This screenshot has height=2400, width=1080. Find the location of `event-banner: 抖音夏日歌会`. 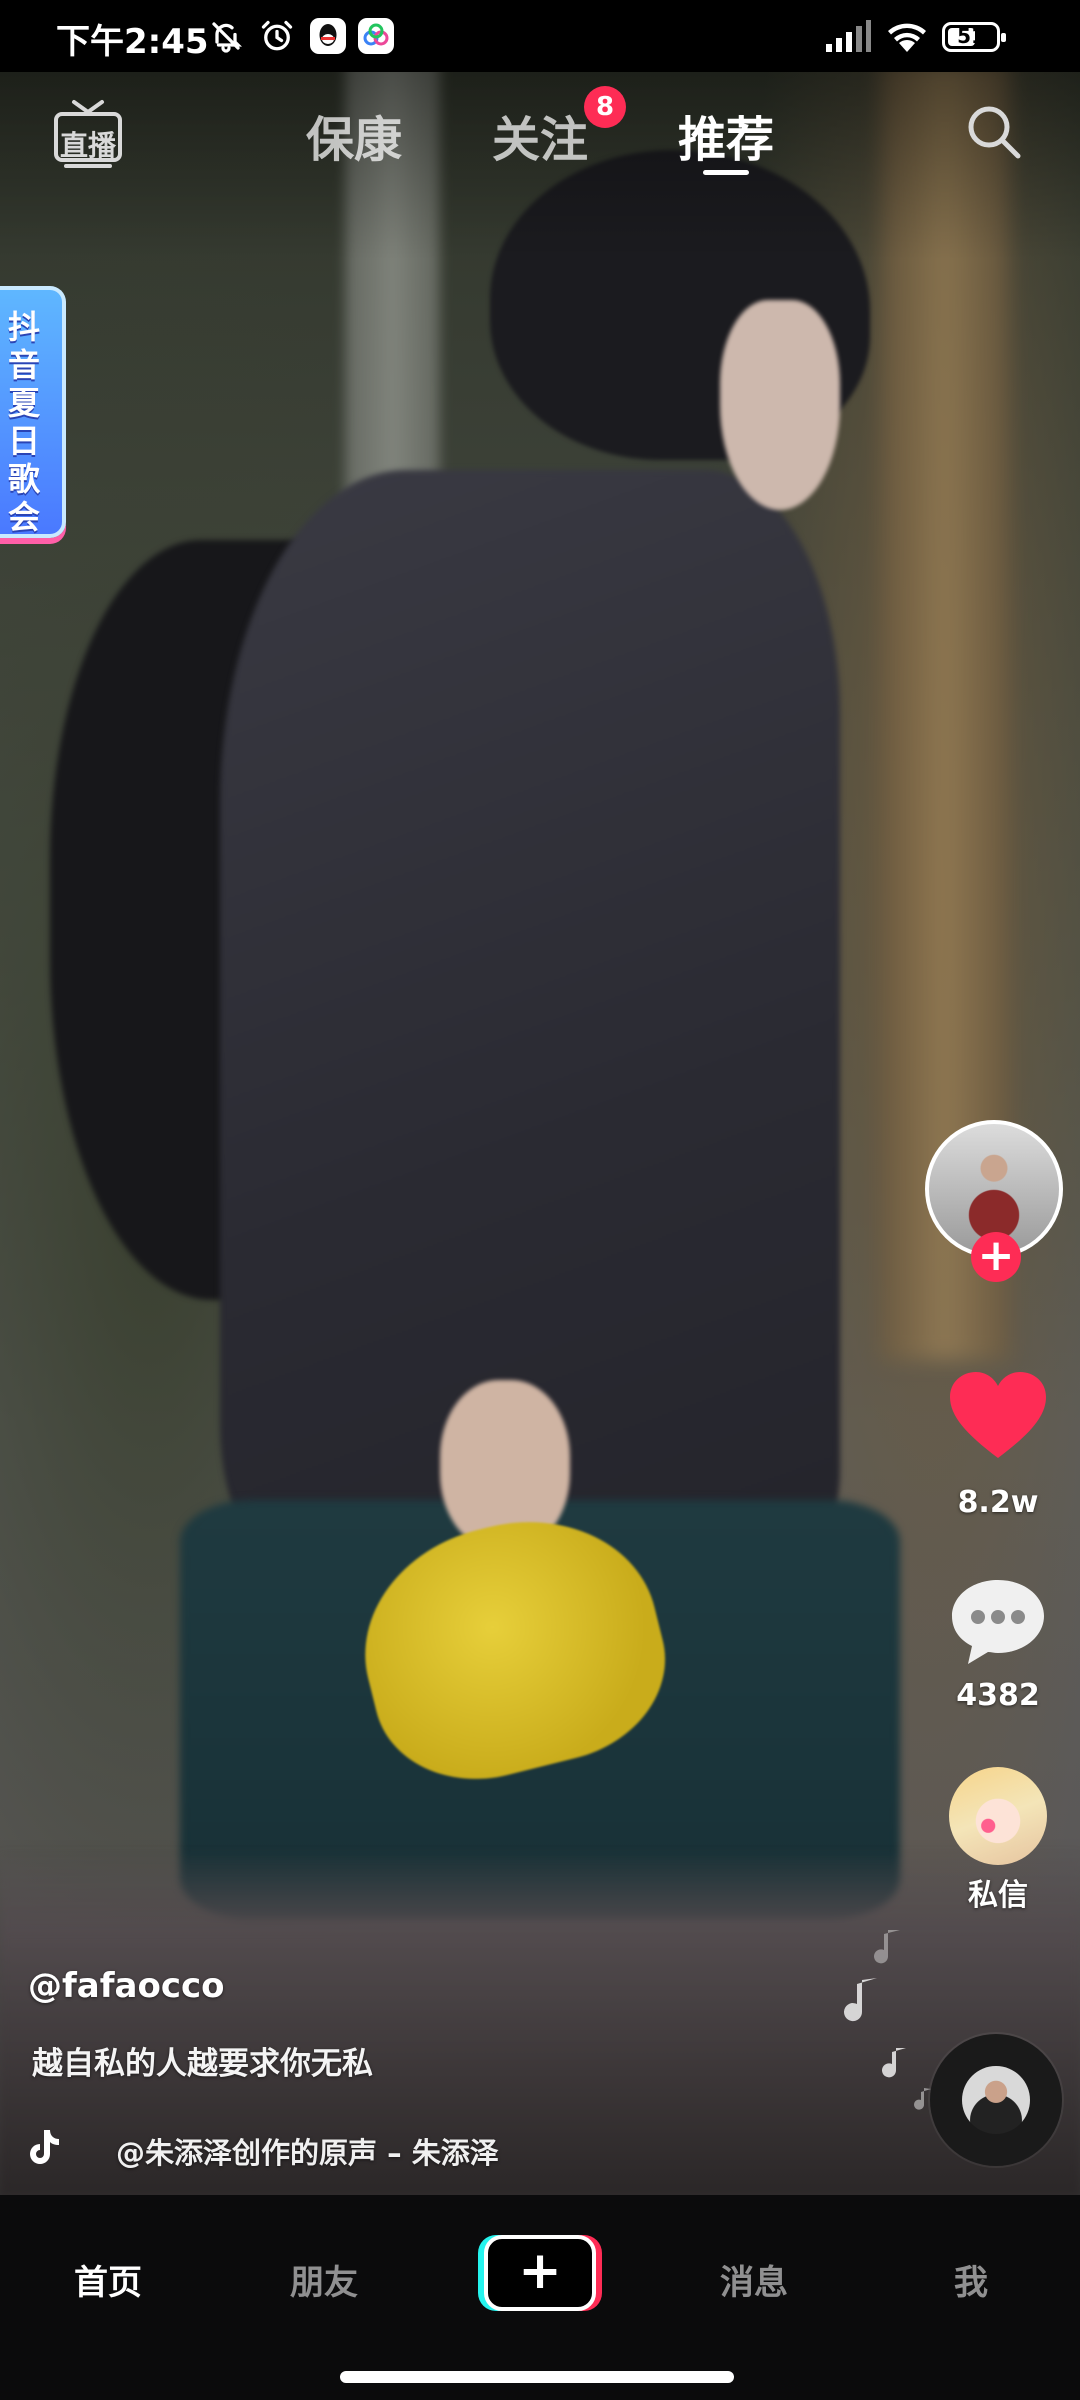

event-banner: 抖音夏日歌会 is located at coordinates (33, 412).